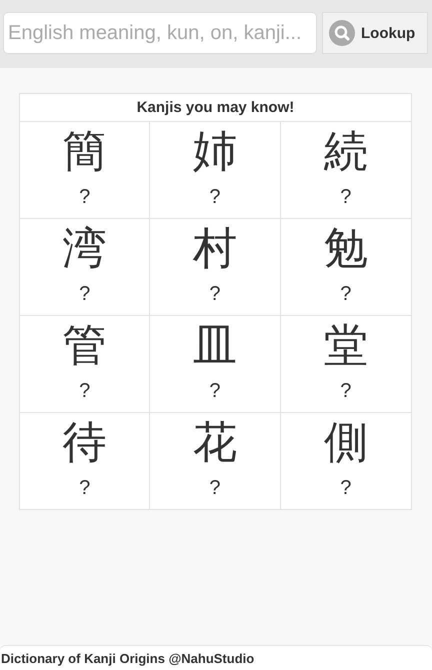 The width and height of the screenshot is (432, 670). I want to click on search-icon, so click(342, 33).